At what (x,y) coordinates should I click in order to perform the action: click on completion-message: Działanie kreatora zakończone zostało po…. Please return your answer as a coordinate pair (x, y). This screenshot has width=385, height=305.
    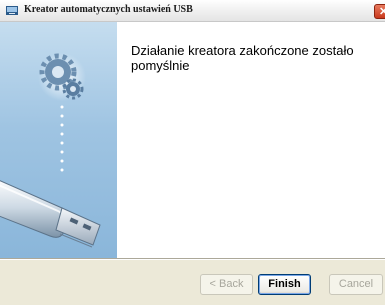
    Looking at the image, I should click on (242, 58).